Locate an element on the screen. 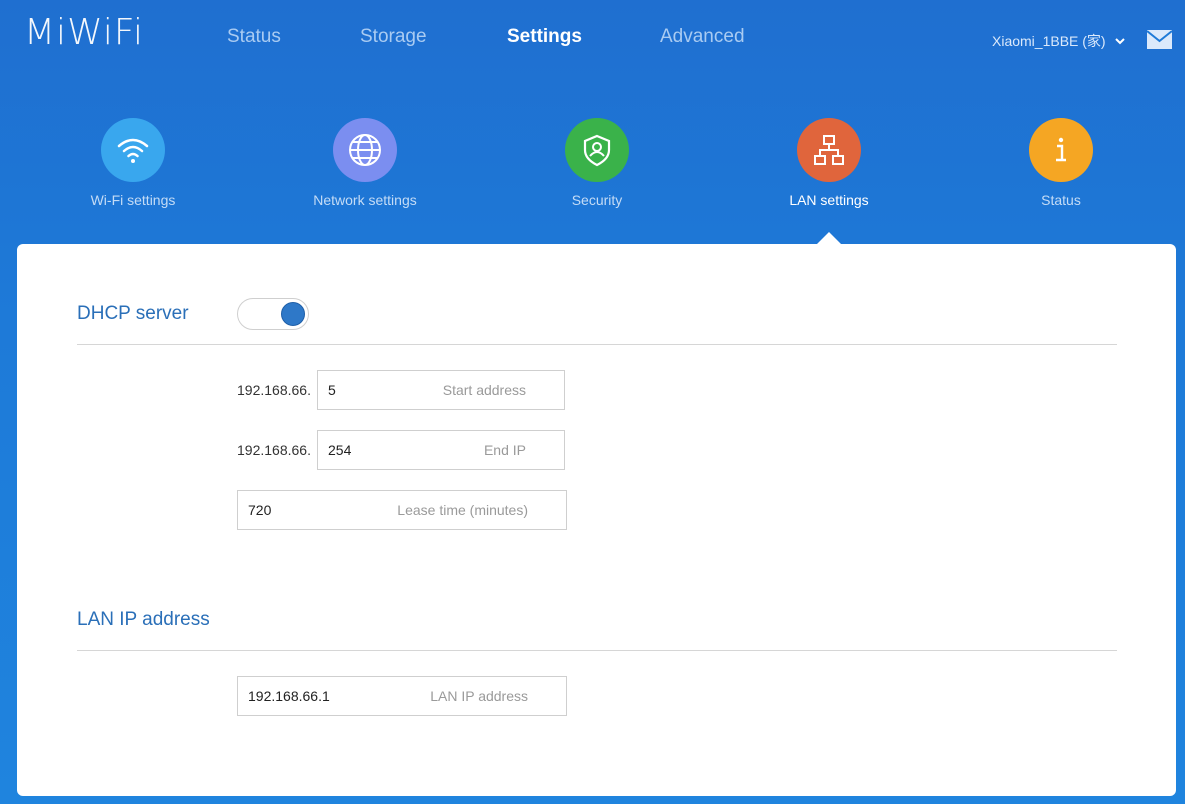 This screenshot has width=1185, height=804. dhcp-server-title: DHCP server is located at coordinates (133, 313).